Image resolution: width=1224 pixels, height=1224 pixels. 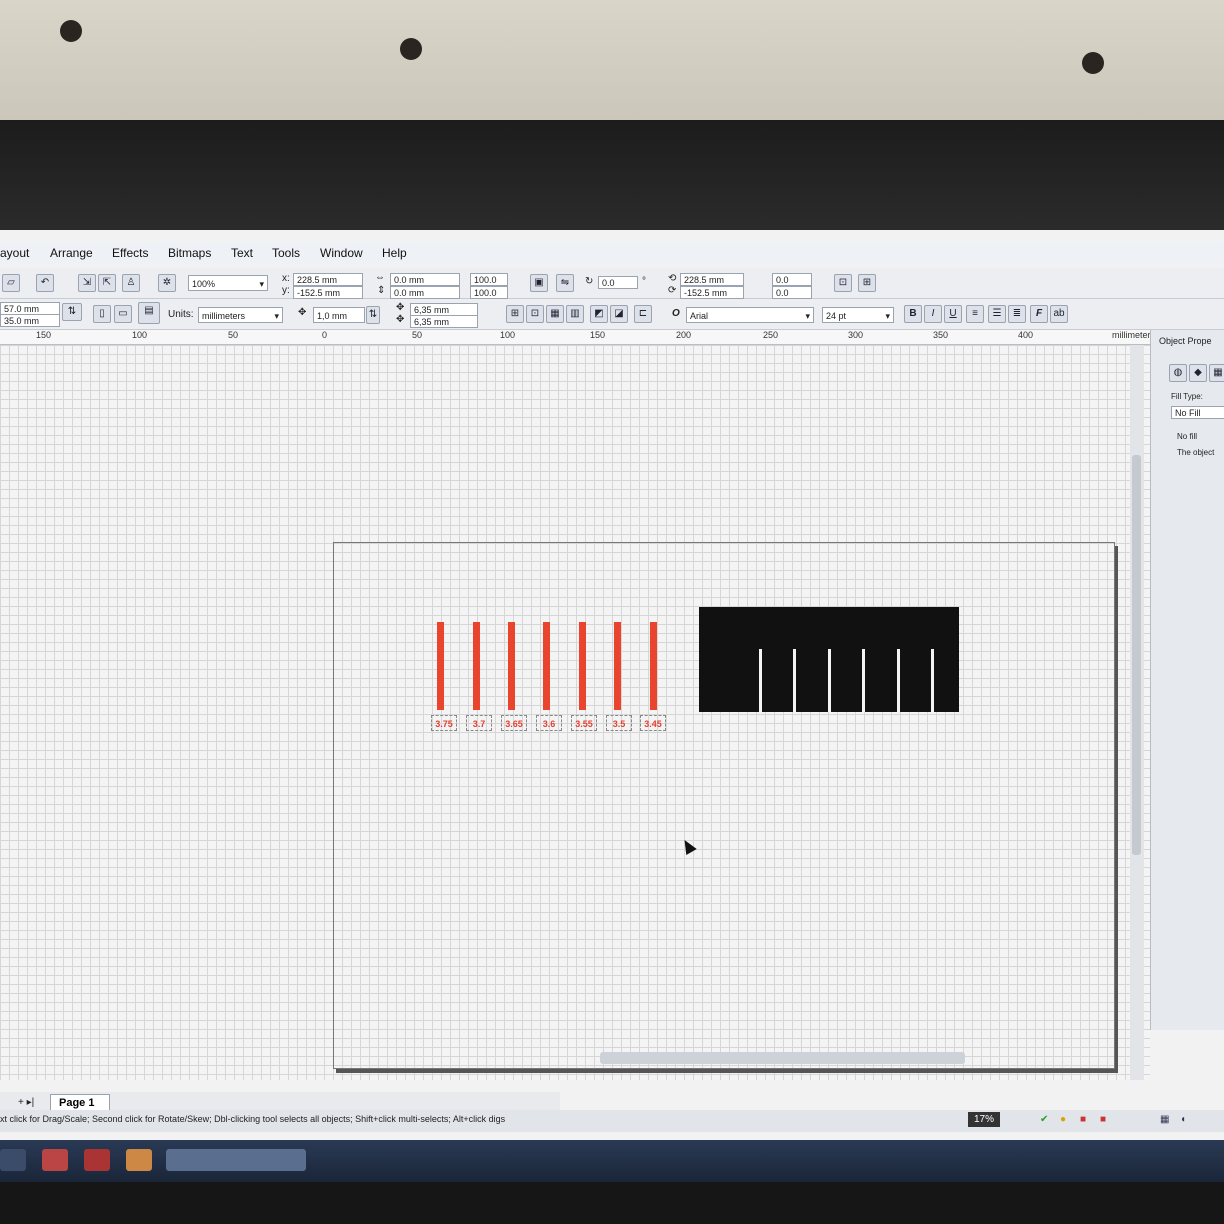 What do you see at coordinates (1017, 314) in the screenshot?
I see `character-format-icon: ≣` at bounding box center [1017, 314].